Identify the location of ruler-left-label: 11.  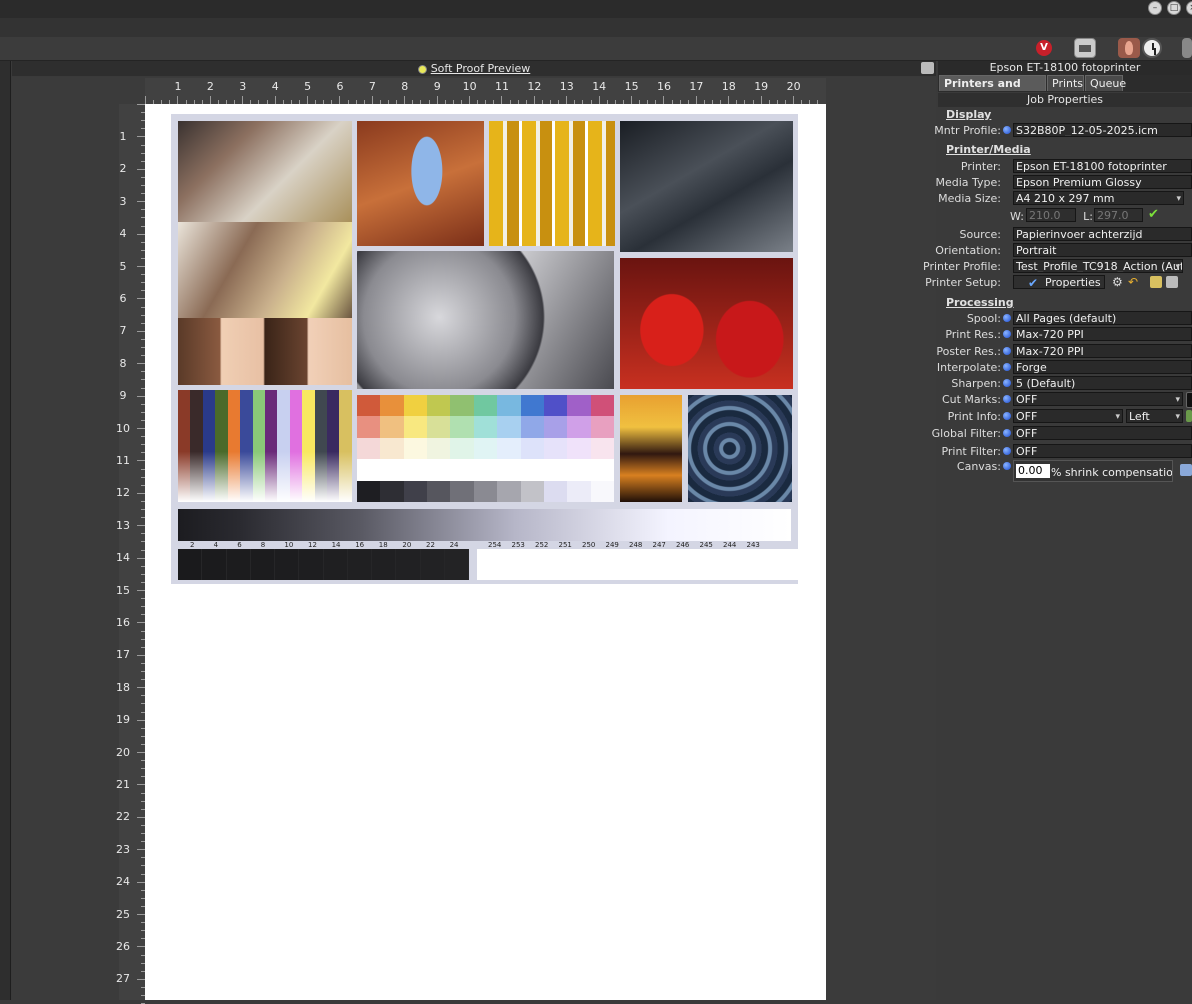
(123, 460).